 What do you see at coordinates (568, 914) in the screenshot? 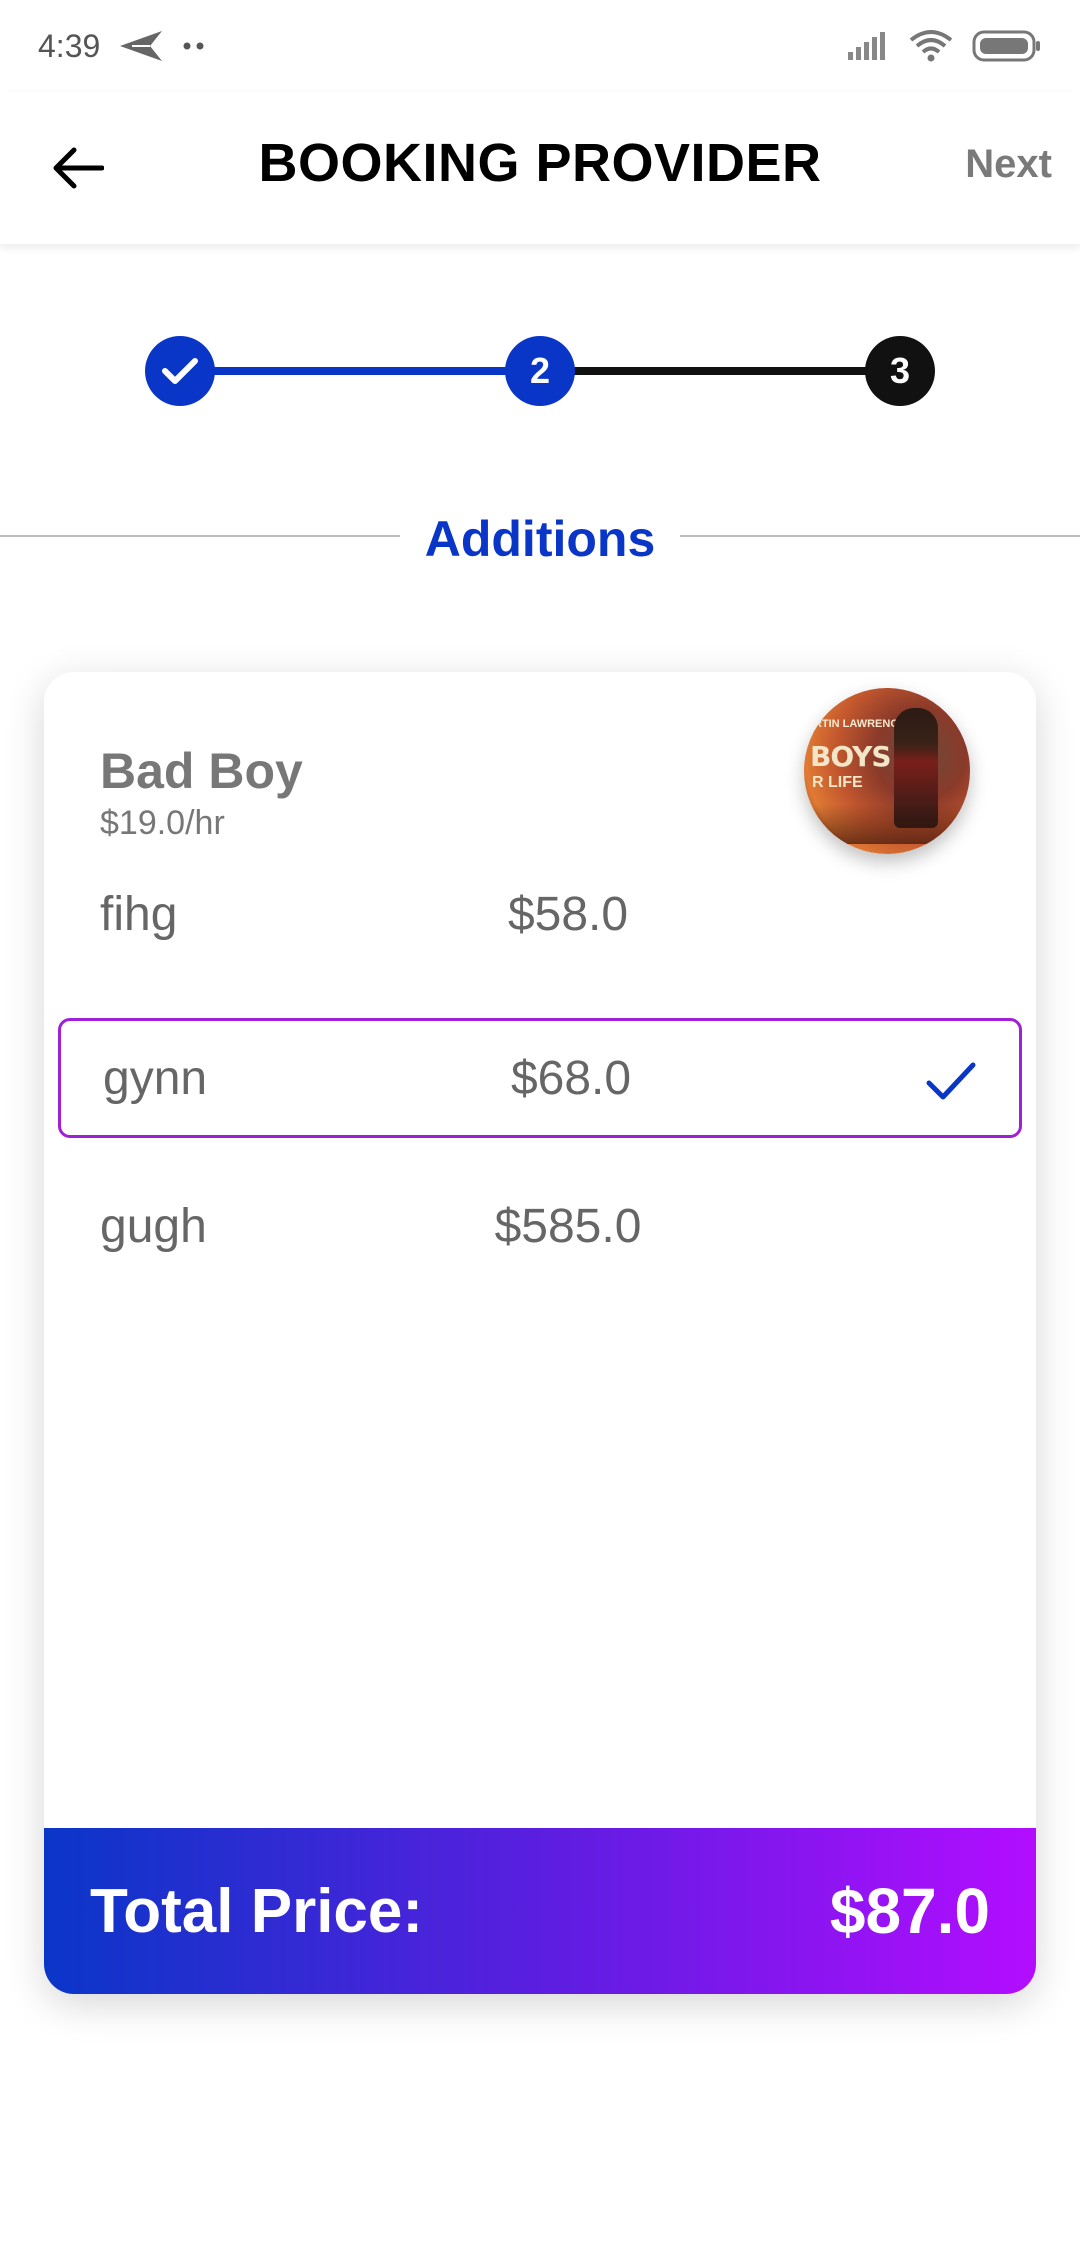
I see `addition-price: $58.0` at bounding box center [568, 914].